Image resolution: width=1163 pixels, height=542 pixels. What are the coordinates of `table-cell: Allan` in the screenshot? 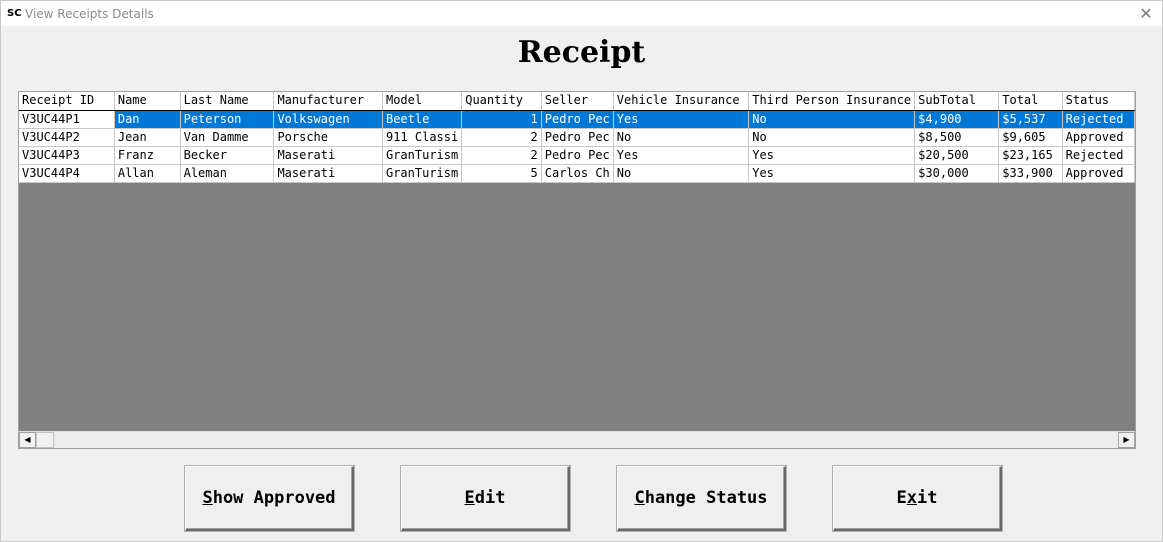 It's located at (147, 173).